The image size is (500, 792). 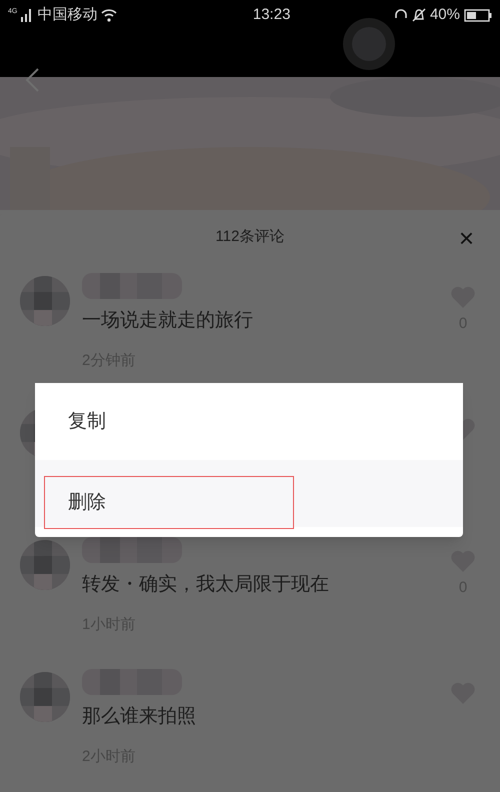 I want to click on clock-time: 13:23, so click(x=271, y=14).